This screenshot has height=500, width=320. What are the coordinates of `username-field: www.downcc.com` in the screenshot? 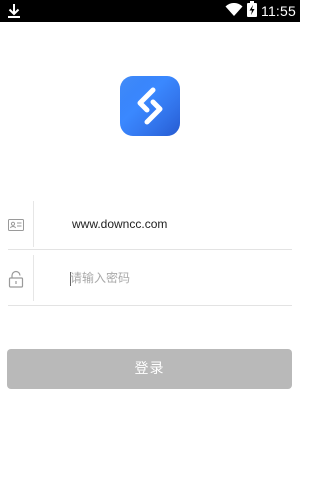 It's located at (119, 224).